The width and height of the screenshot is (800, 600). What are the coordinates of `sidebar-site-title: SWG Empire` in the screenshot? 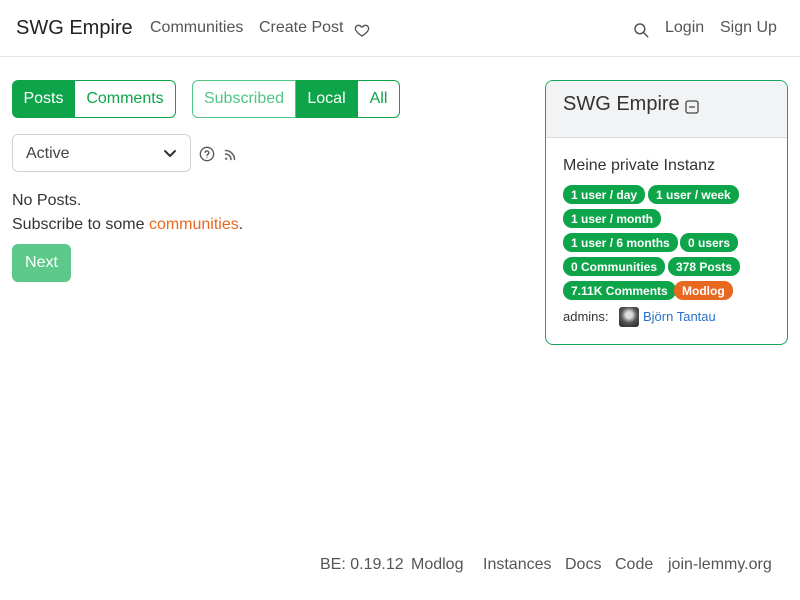 It's located at (621, 104).